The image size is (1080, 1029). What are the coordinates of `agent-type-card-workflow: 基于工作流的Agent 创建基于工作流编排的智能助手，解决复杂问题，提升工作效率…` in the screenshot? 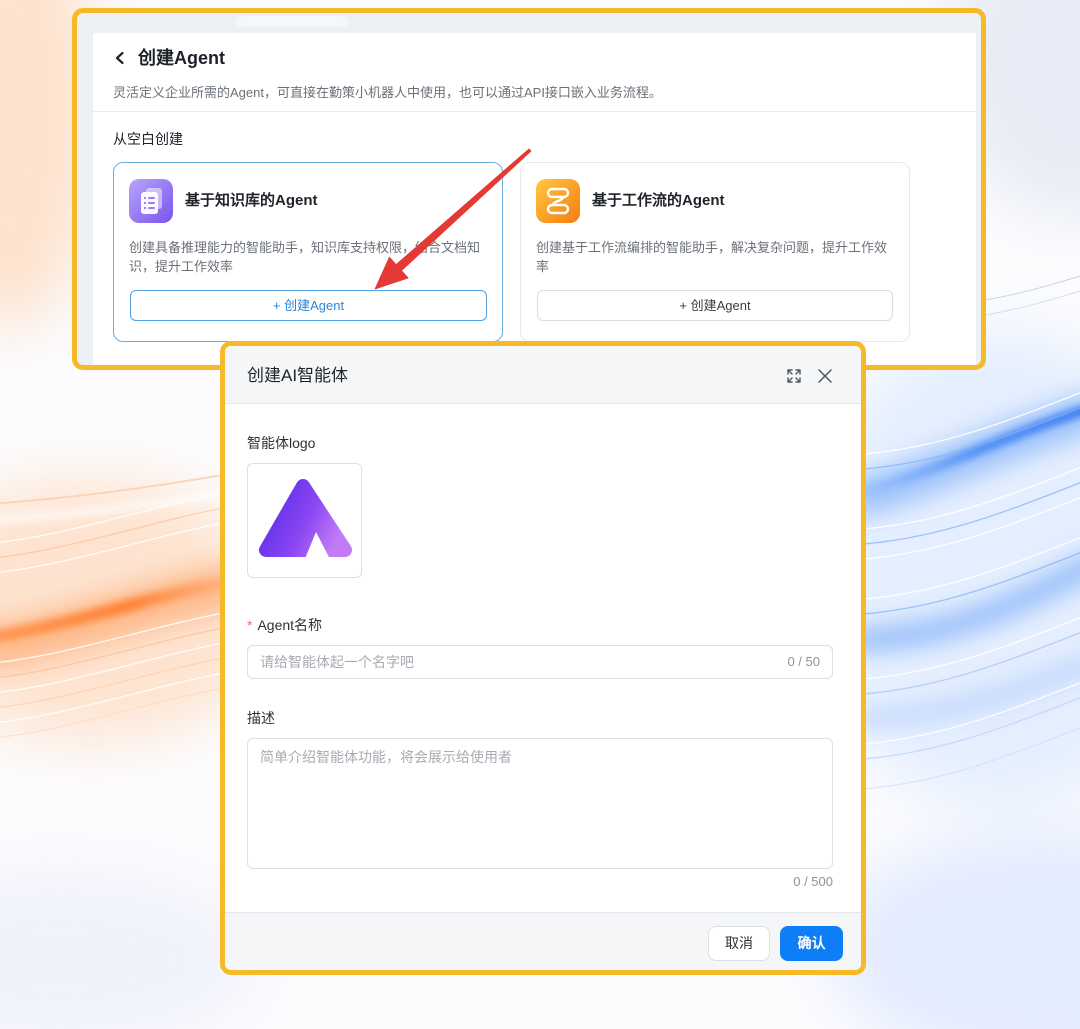 It's located at (715, 252).